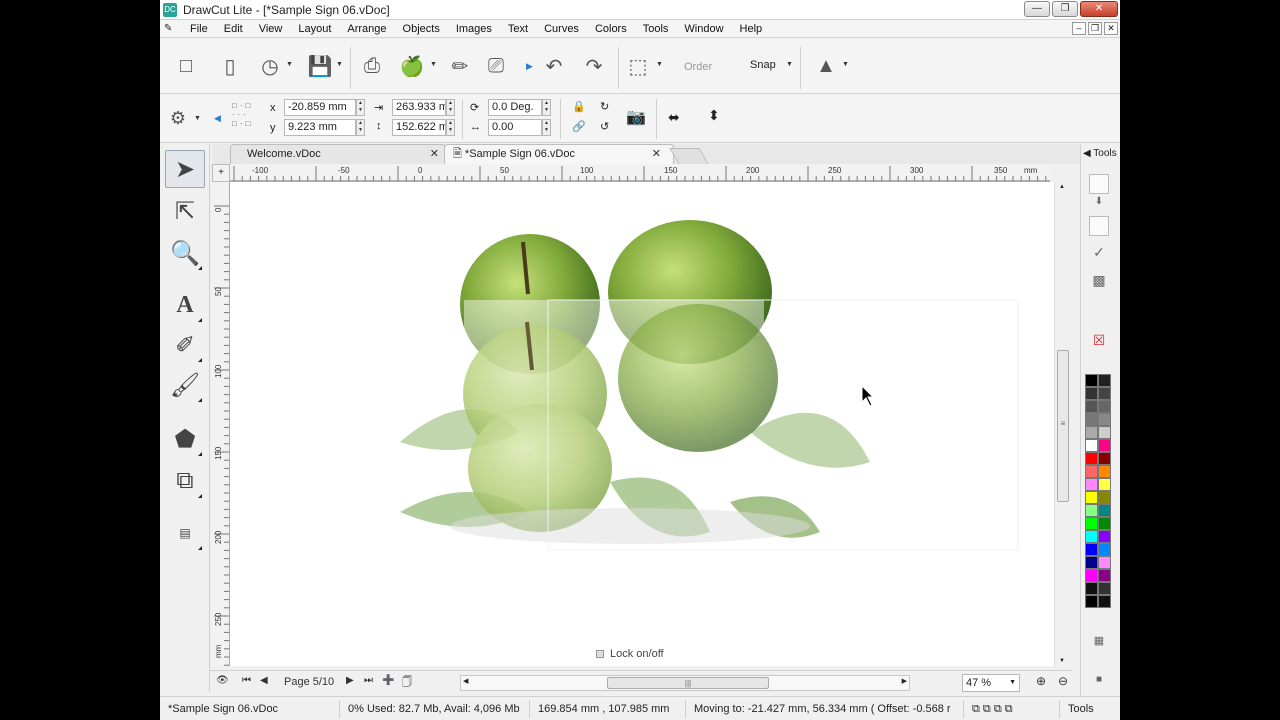 This screenshot has height=720, width=1280. What do you see at coordinates (366, 29) in the screenshot?
I see `menu-arrange: Arrange` at bounding box center [366, 29].